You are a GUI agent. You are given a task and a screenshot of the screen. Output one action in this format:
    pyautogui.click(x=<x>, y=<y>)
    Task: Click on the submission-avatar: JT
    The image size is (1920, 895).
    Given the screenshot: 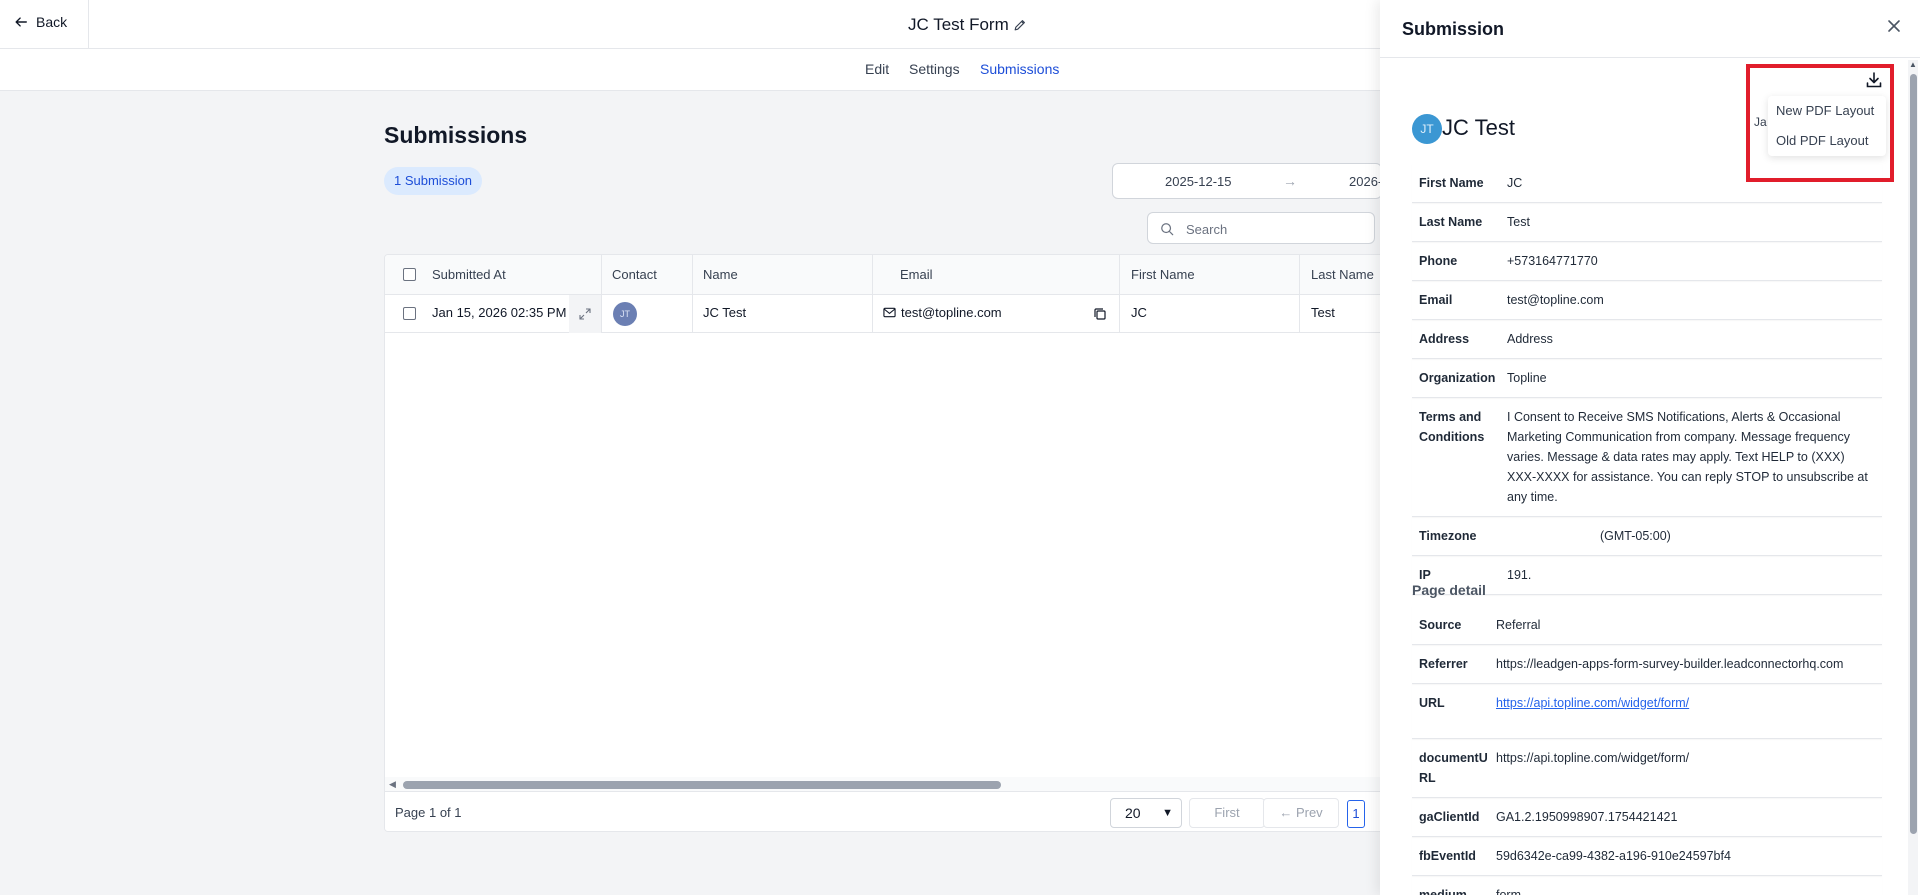 What is the action you would take?
    pyautogui.click(x=1427, y=129)
    